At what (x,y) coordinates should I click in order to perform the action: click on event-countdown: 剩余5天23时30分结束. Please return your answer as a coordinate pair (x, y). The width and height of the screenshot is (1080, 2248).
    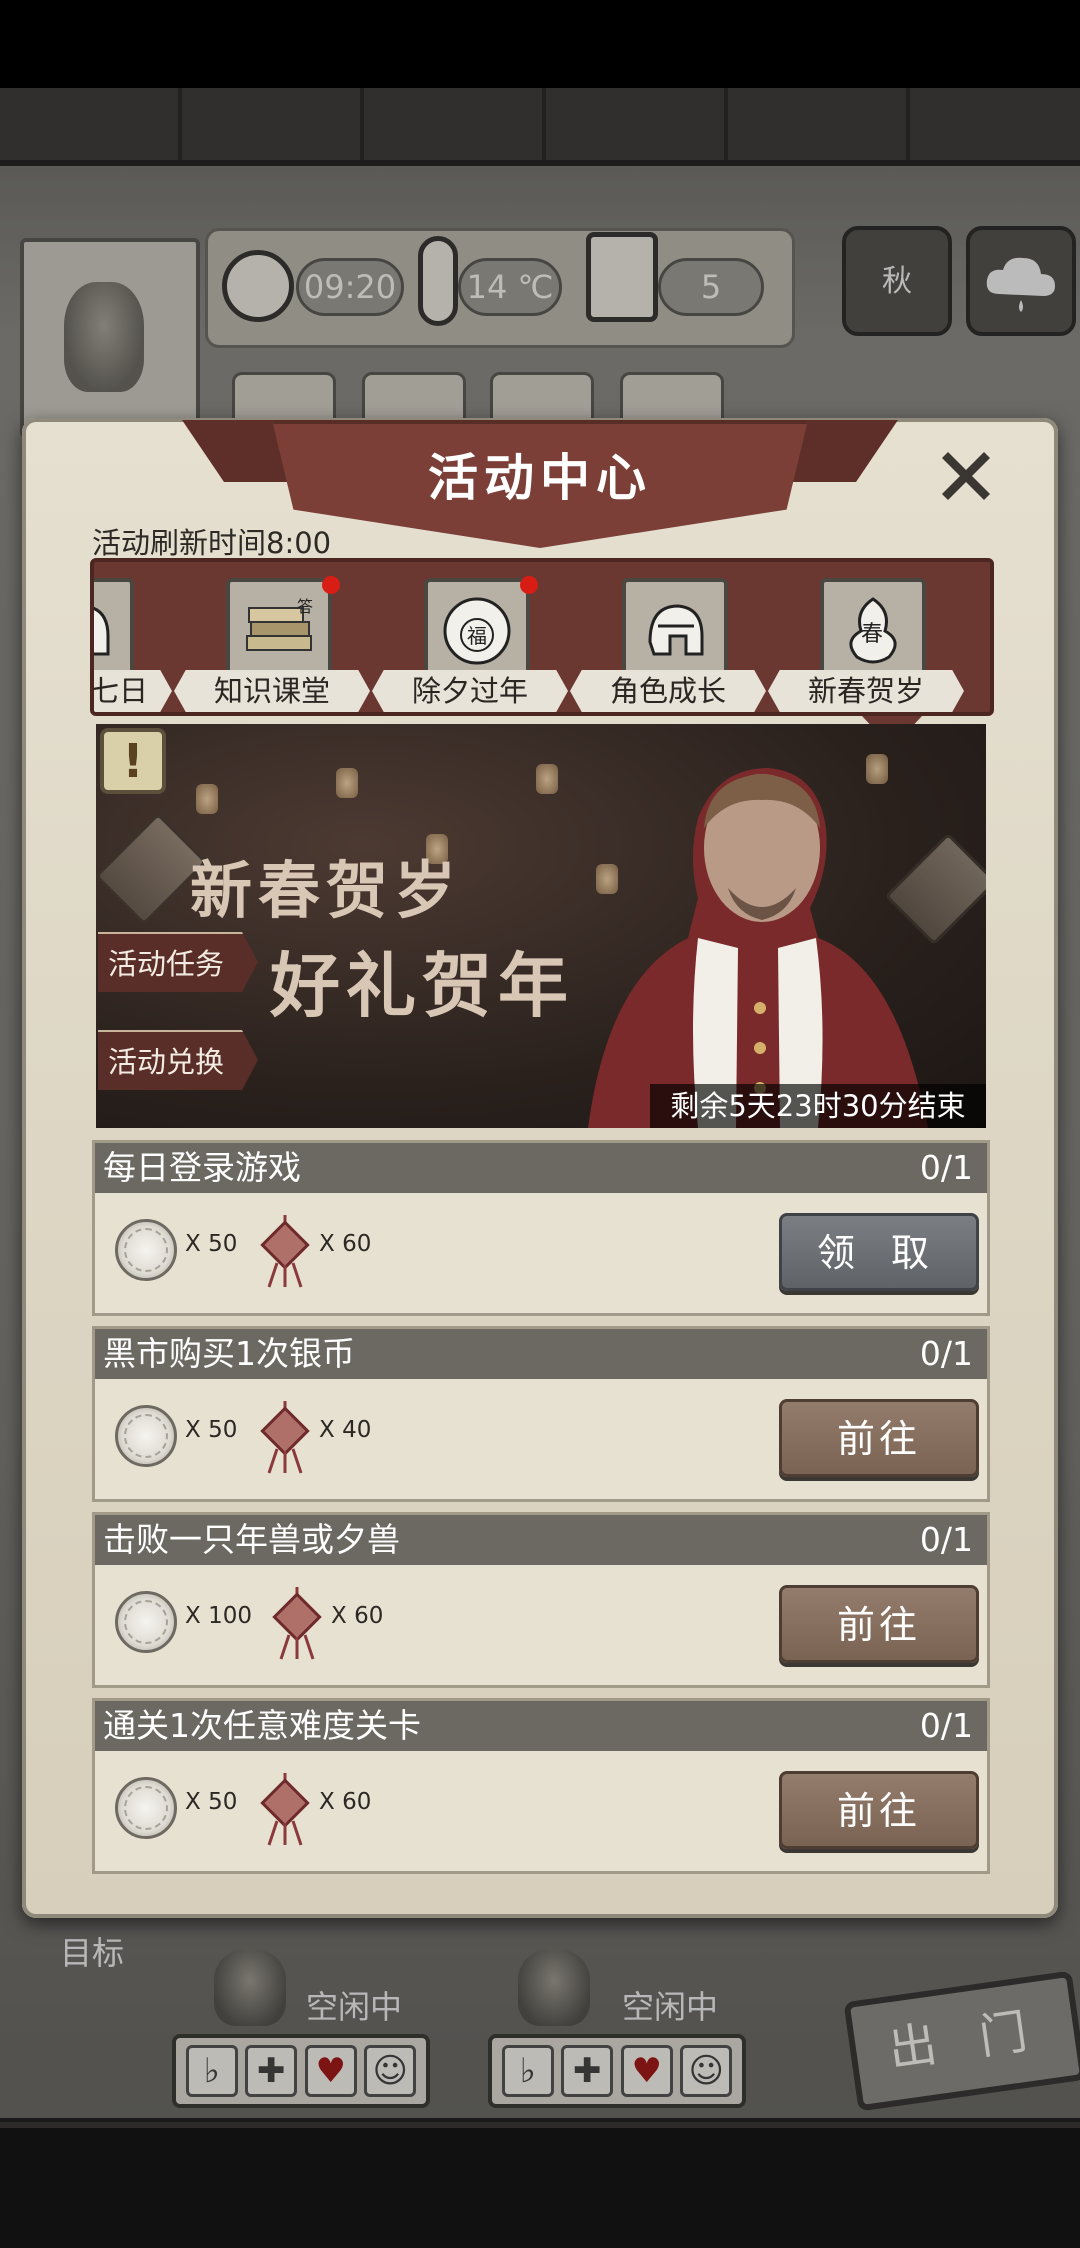
    Looking at the image, I should click on (818, 1106).